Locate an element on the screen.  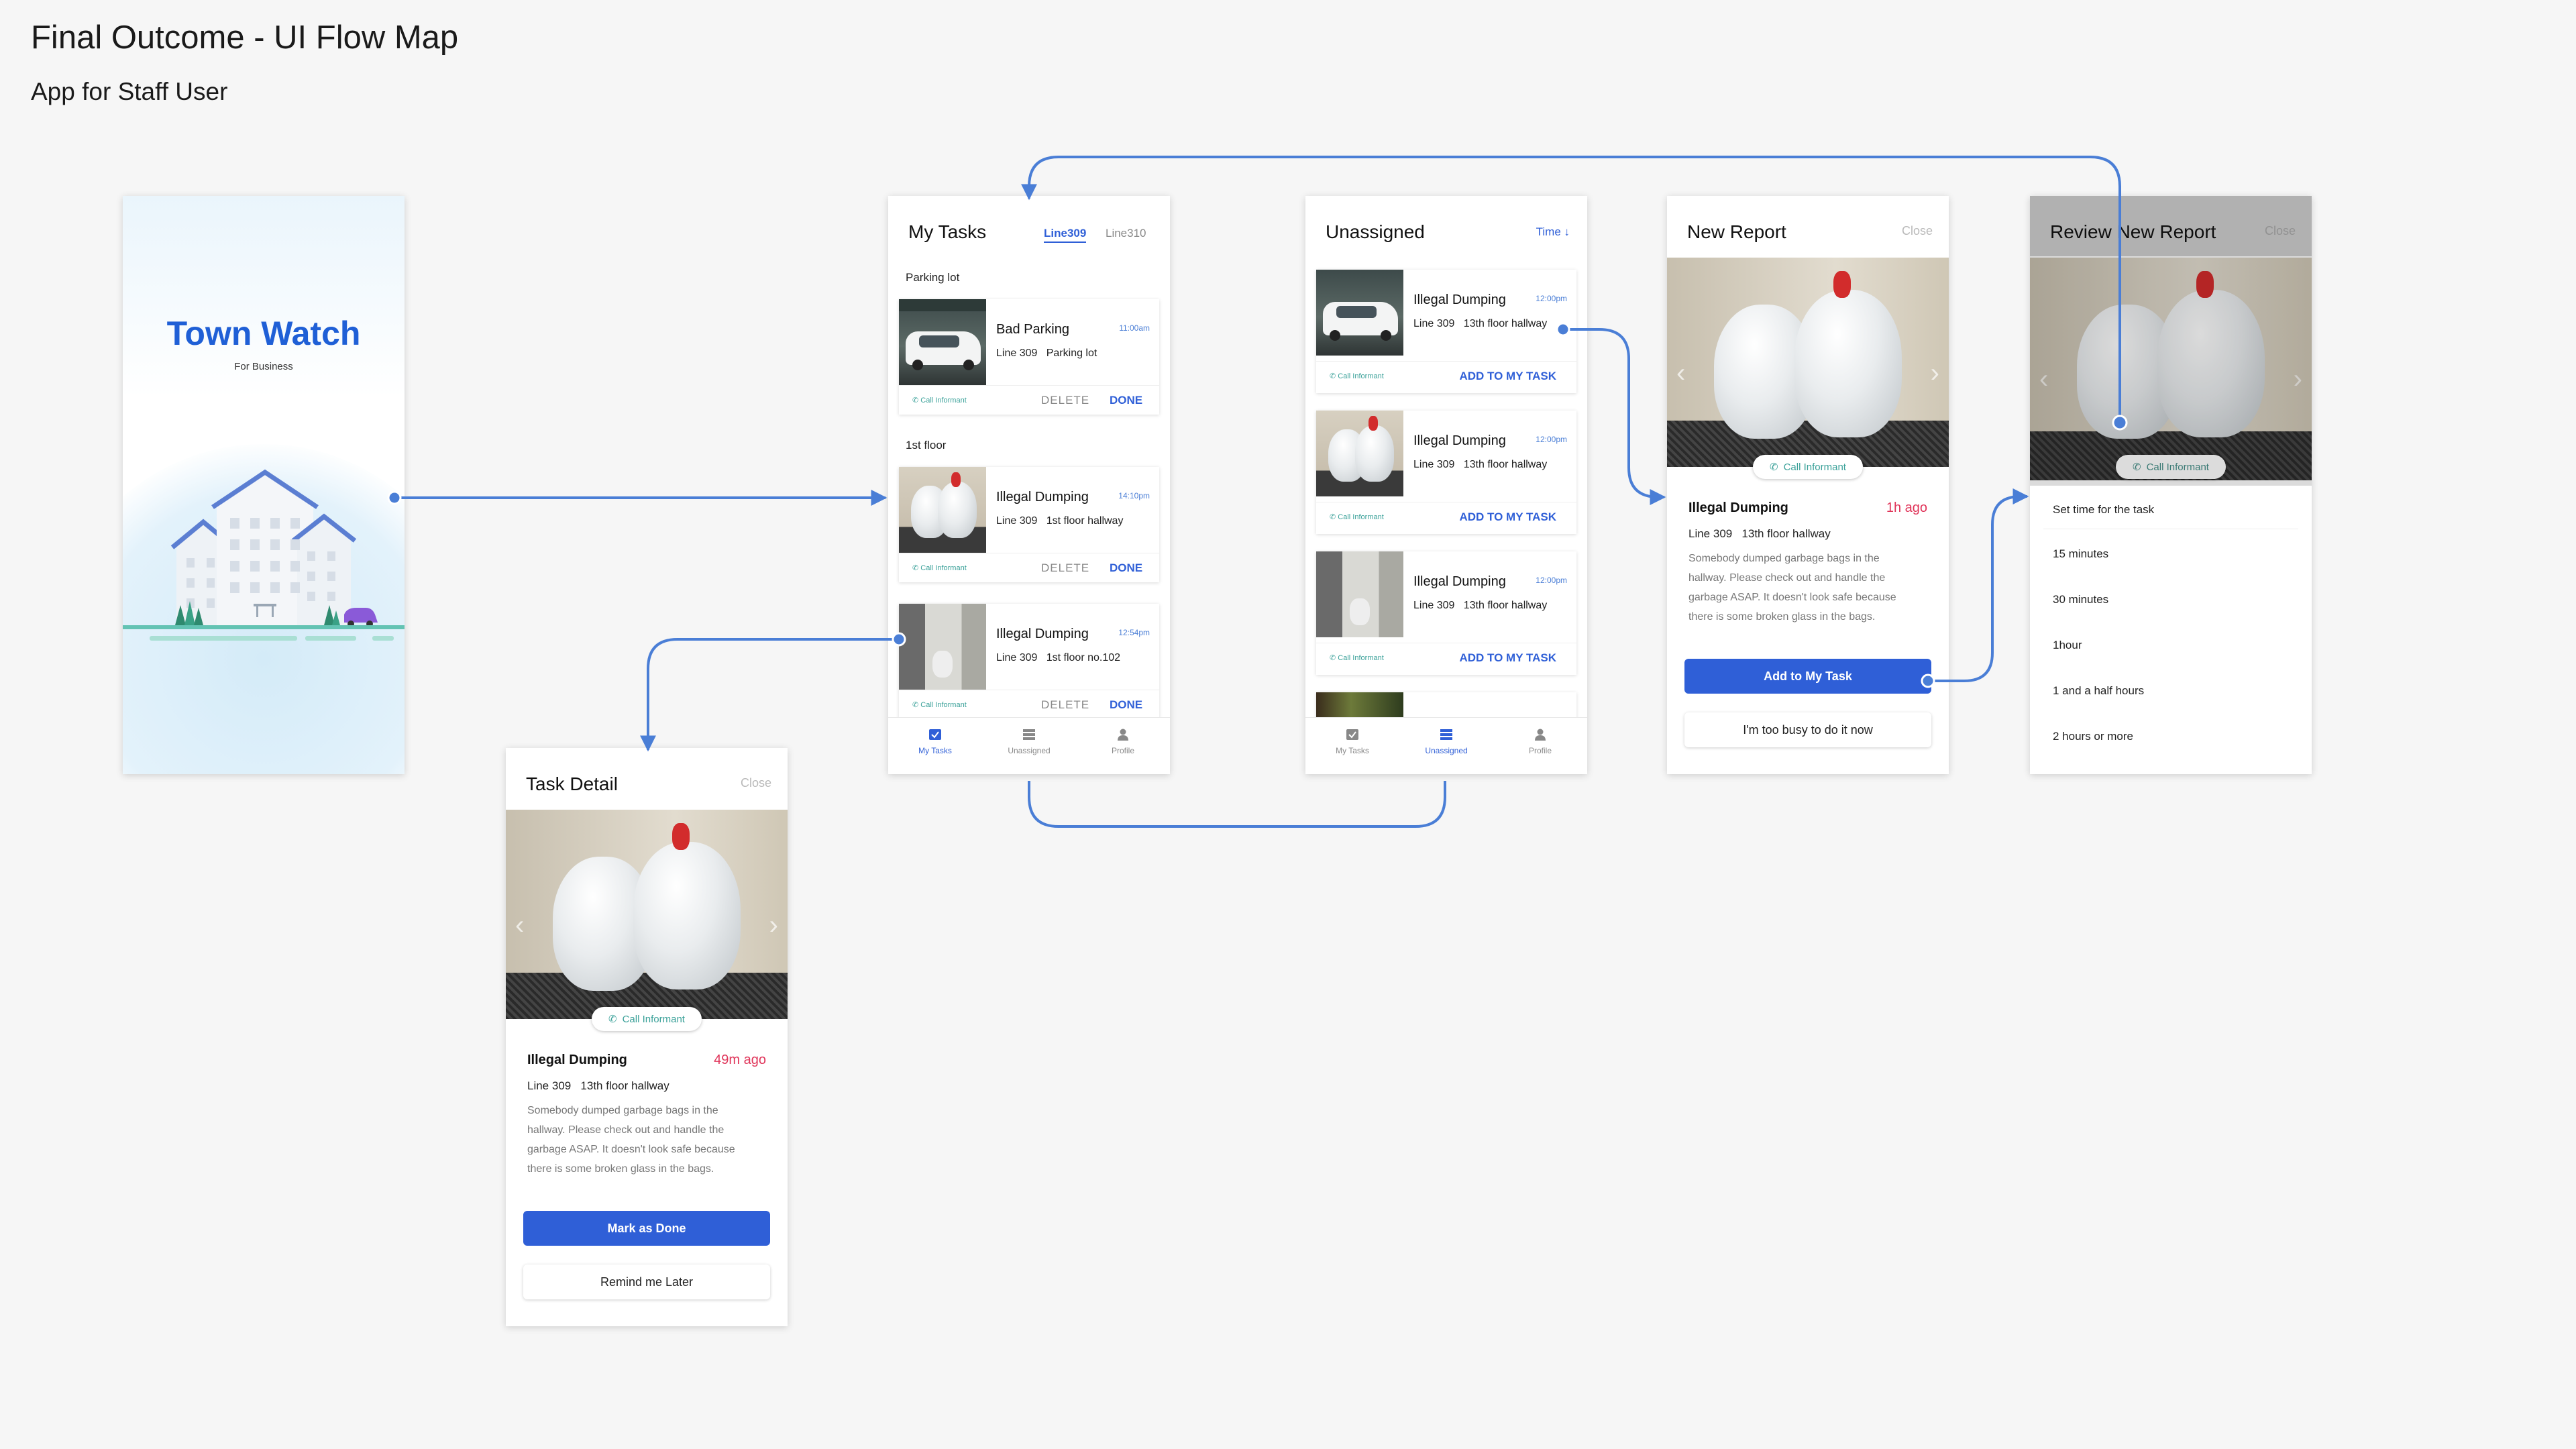
sort-time-button: Time ↓ is located at coordinates (1553, 232).